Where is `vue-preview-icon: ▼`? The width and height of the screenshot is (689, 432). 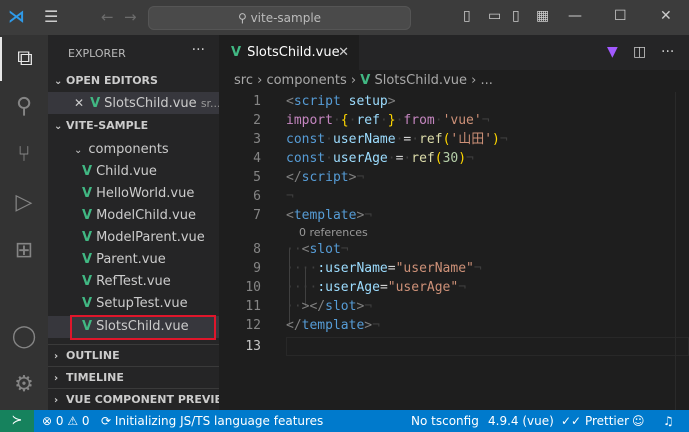 vue-preview-icon: ▼ is located at coordinates (612, 52).